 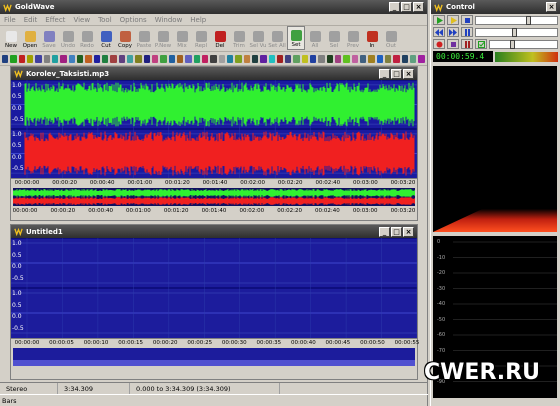 I want to click on menu-tool: Tool, so click(x=105, y=20).